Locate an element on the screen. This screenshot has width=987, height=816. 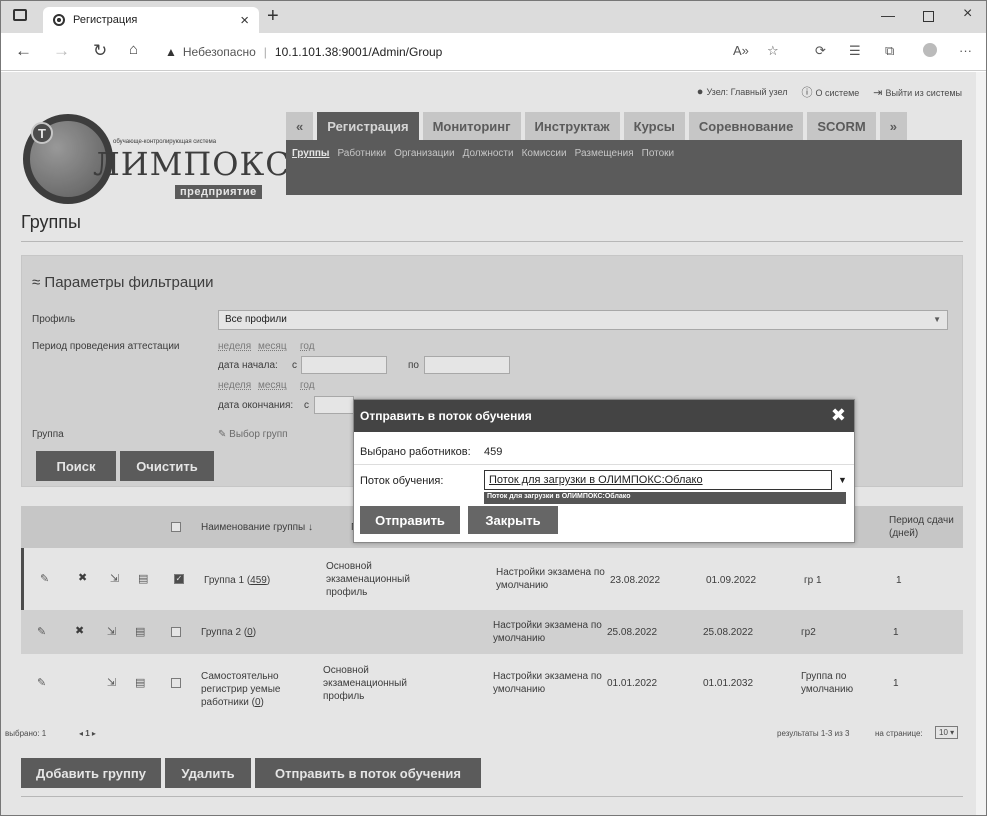
close-icon: ✖ is located at coordinates (838, 415).